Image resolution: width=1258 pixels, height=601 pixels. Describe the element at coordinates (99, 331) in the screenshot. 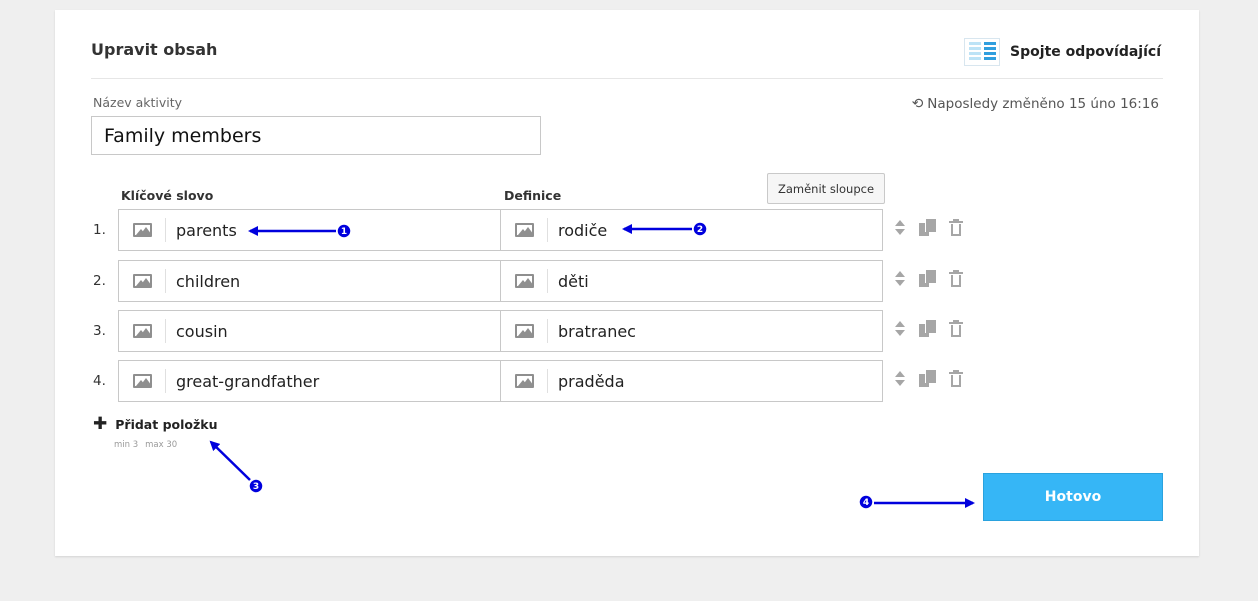

I see `row-number: 3.` at that location.